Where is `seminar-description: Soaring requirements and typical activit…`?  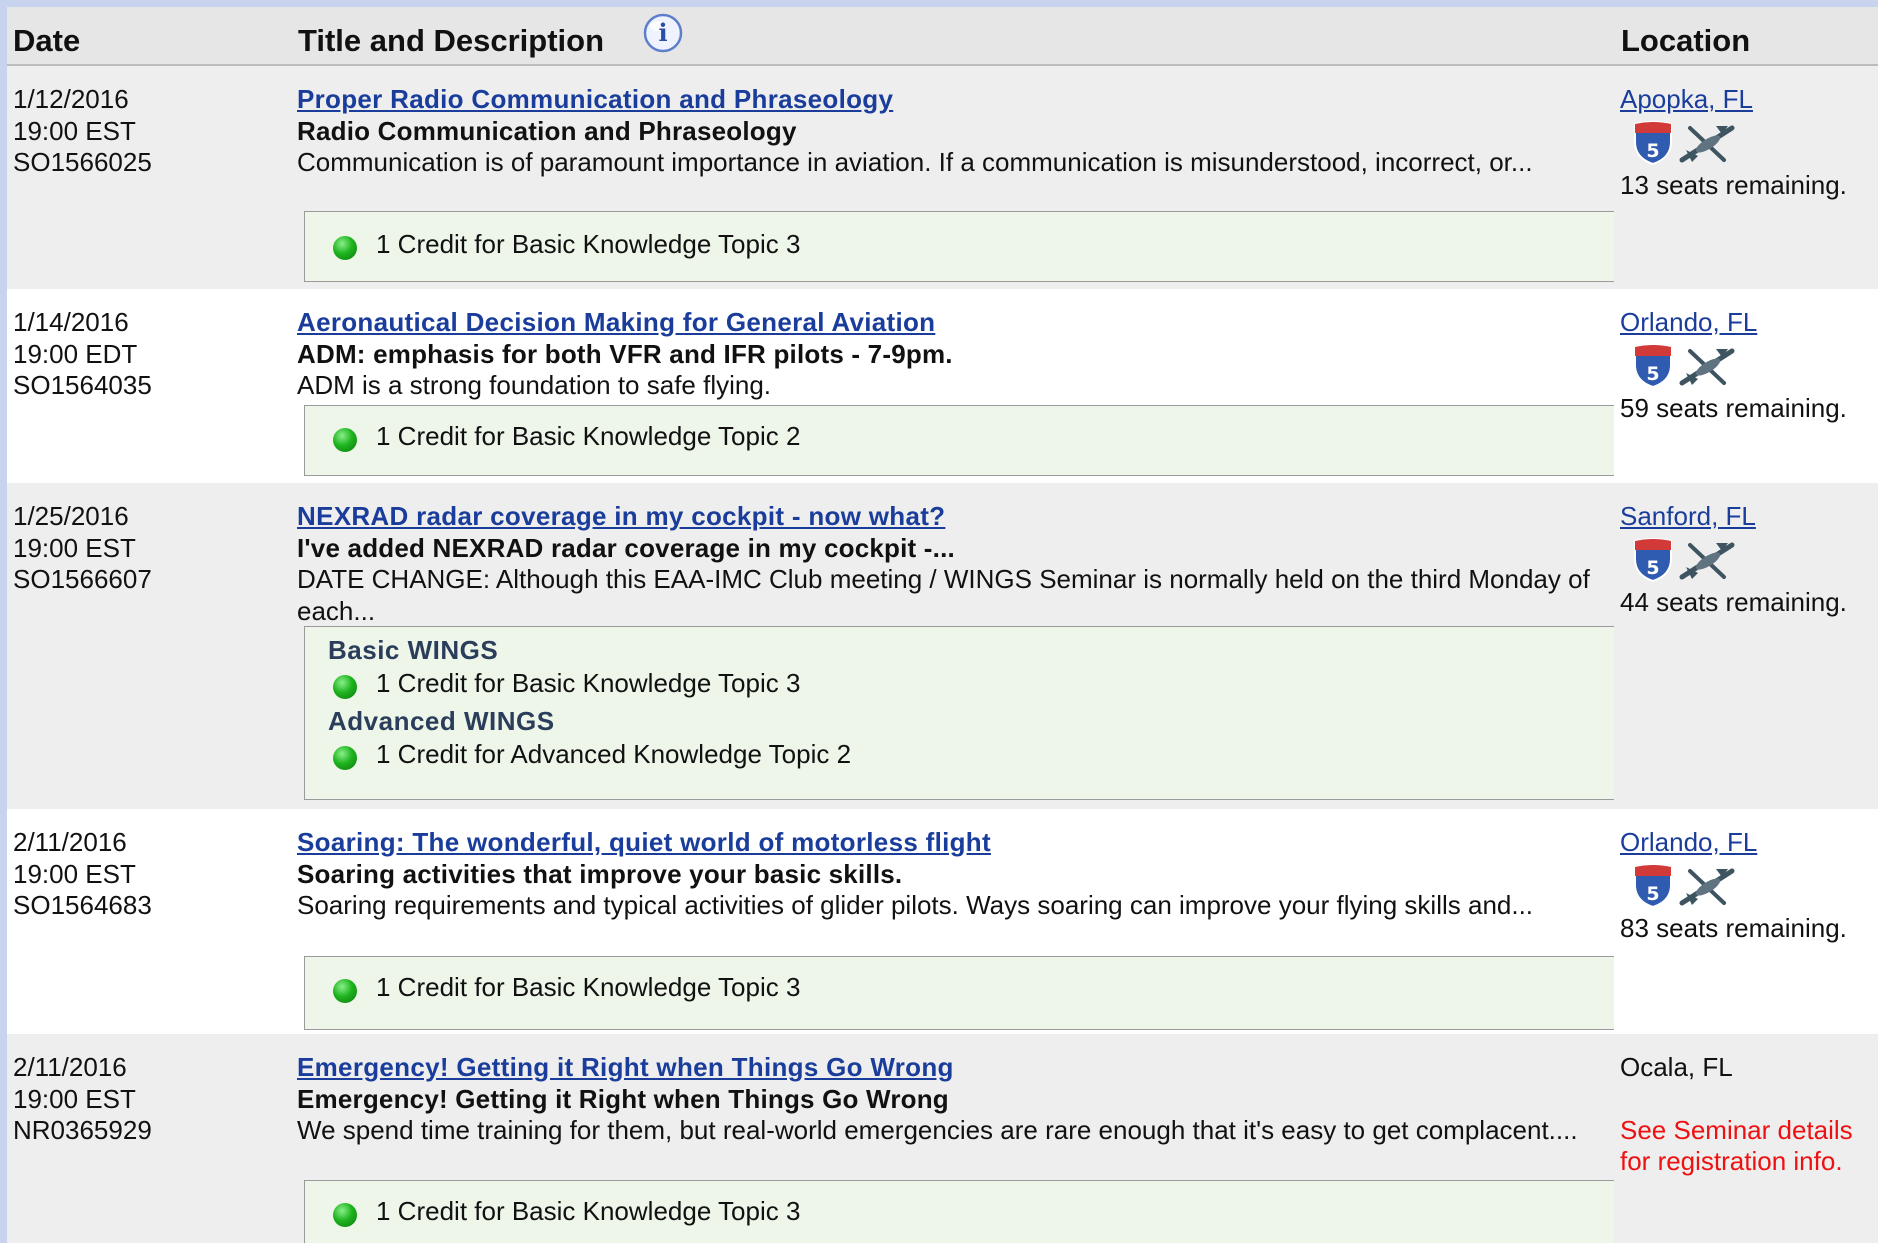 seminar-description: Soaring requirements and typical activit… is located at coordinates (915, 905).